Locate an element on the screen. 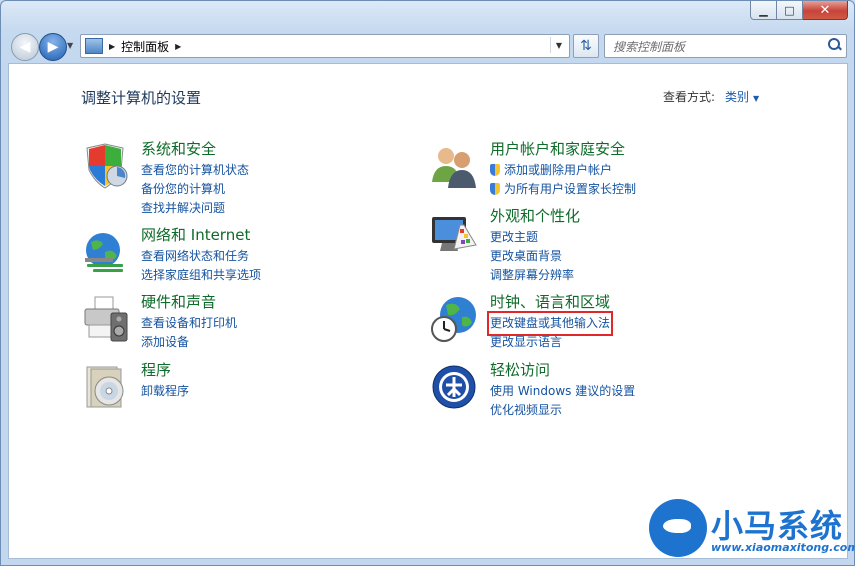  link-change-theme: 更改主题 is located at coordinates (532, 237).